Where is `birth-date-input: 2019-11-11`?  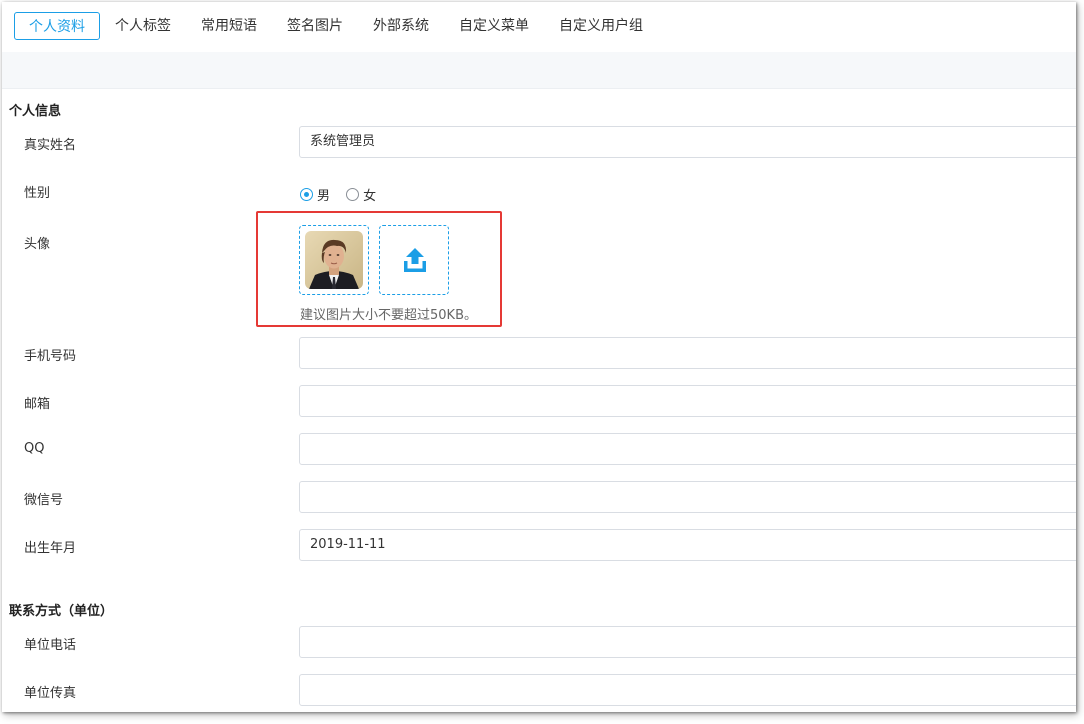 birth-date-input: 2019-11-11 is located at coordinates (687, 545).